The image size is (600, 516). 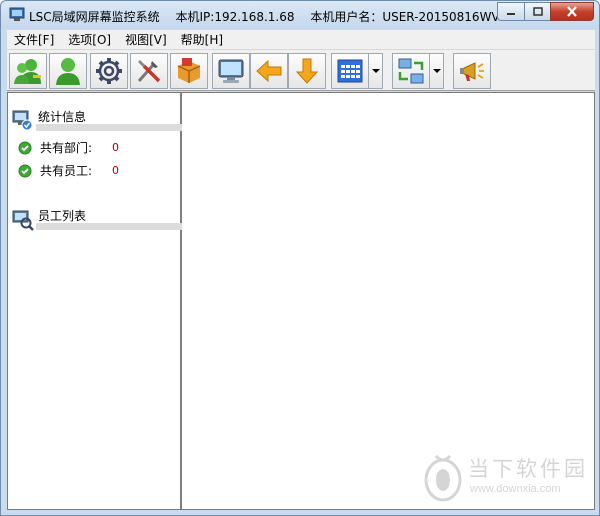 What do you see at coordinates (22, 120) in the screenshot?
I see `statistics-icon` at bounding box center [22, 120].